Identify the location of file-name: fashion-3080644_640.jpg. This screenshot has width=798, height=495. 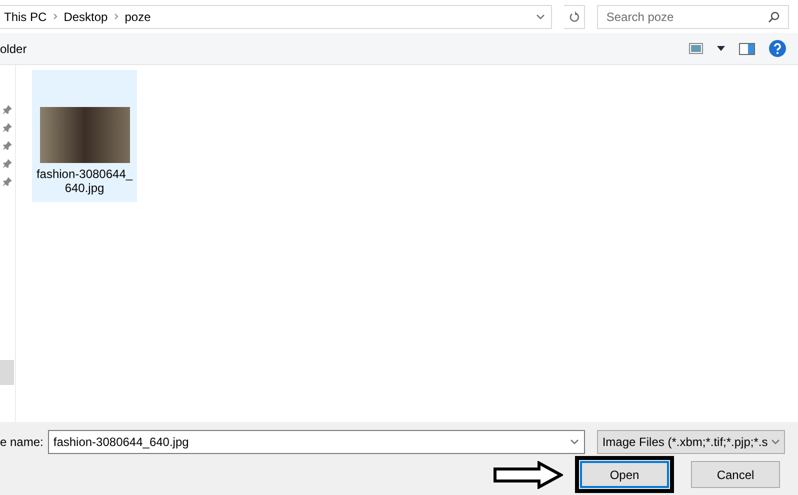
(84, 181).